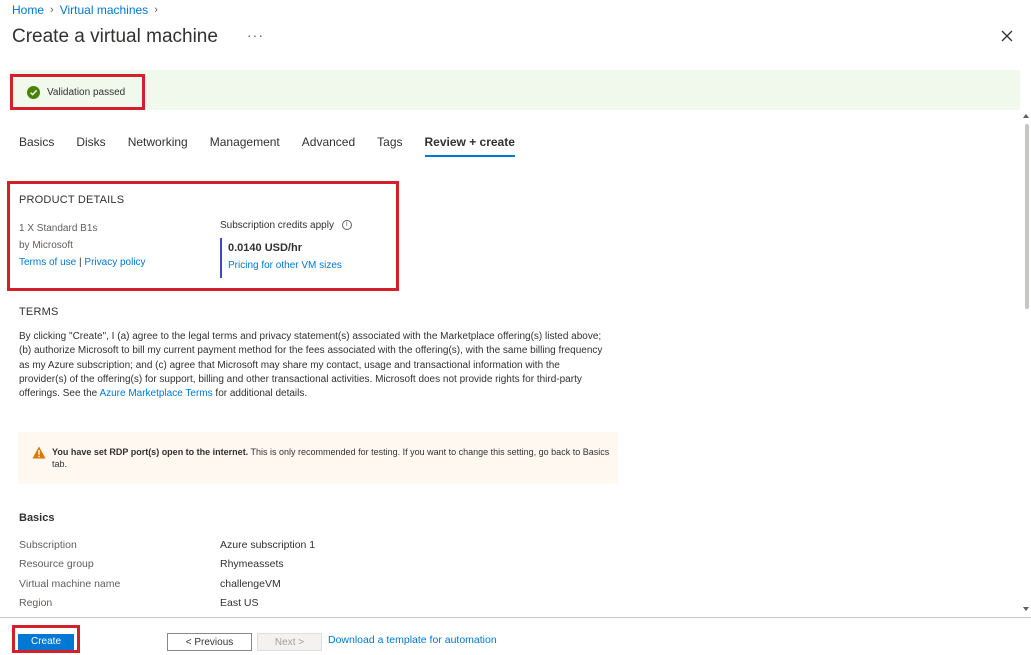 Image resolution: width=1031 pixels, height=655 pixels. Describe the element at coordinates (260, 394) in the screenshot. I see `terms-body-end: for additional details.` at that location.